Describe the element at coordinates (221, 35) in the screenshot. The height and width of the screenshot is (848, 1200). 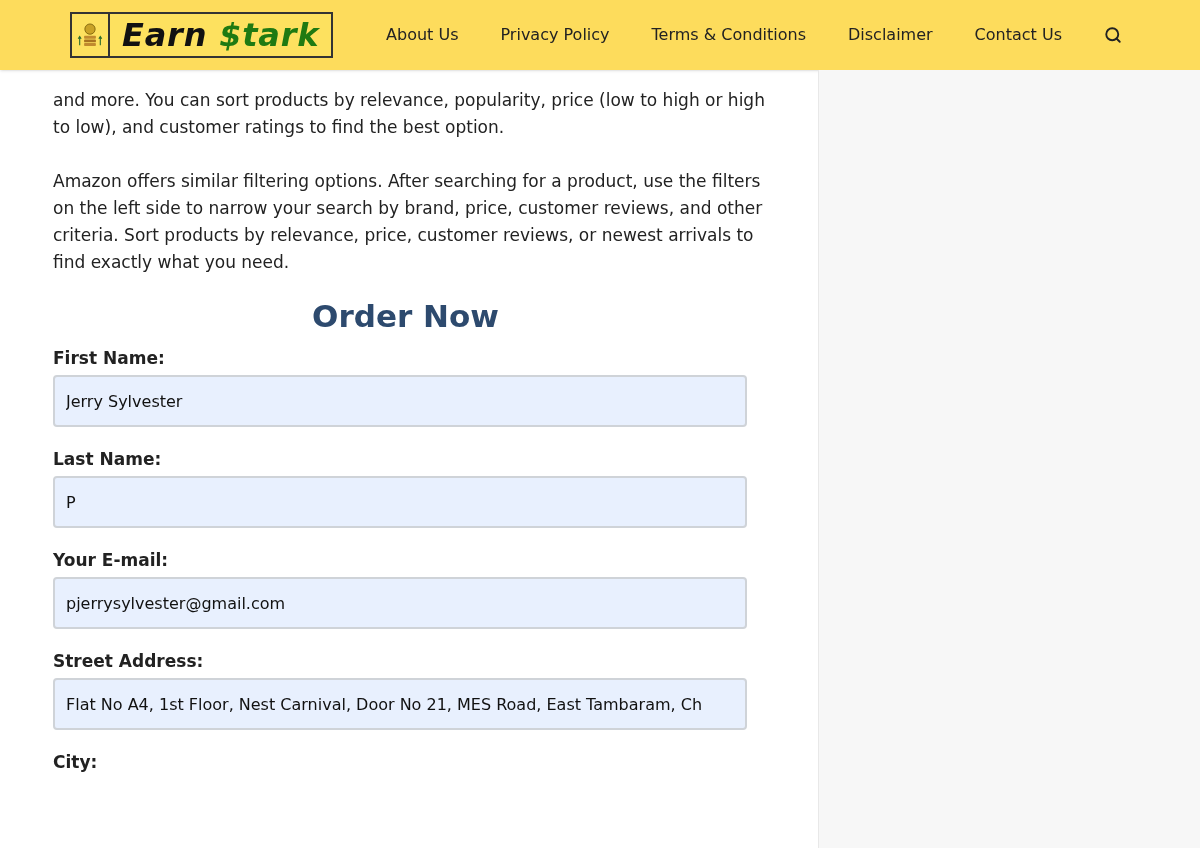
I see `logo-text: Earn $tark` at that location.